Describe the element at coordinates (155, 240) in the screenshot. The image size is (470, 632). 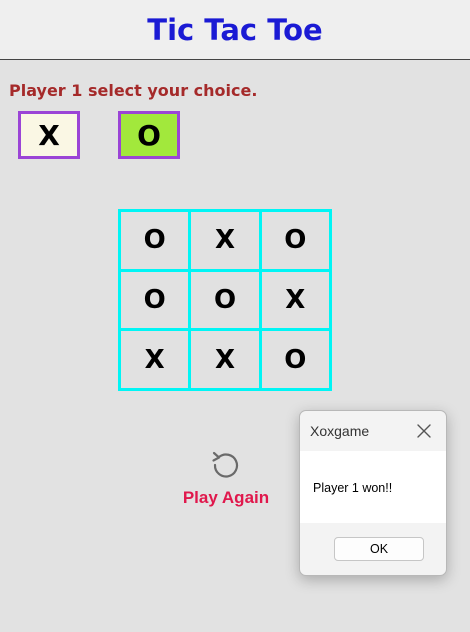
I see `board-cell-1: O` at that location.